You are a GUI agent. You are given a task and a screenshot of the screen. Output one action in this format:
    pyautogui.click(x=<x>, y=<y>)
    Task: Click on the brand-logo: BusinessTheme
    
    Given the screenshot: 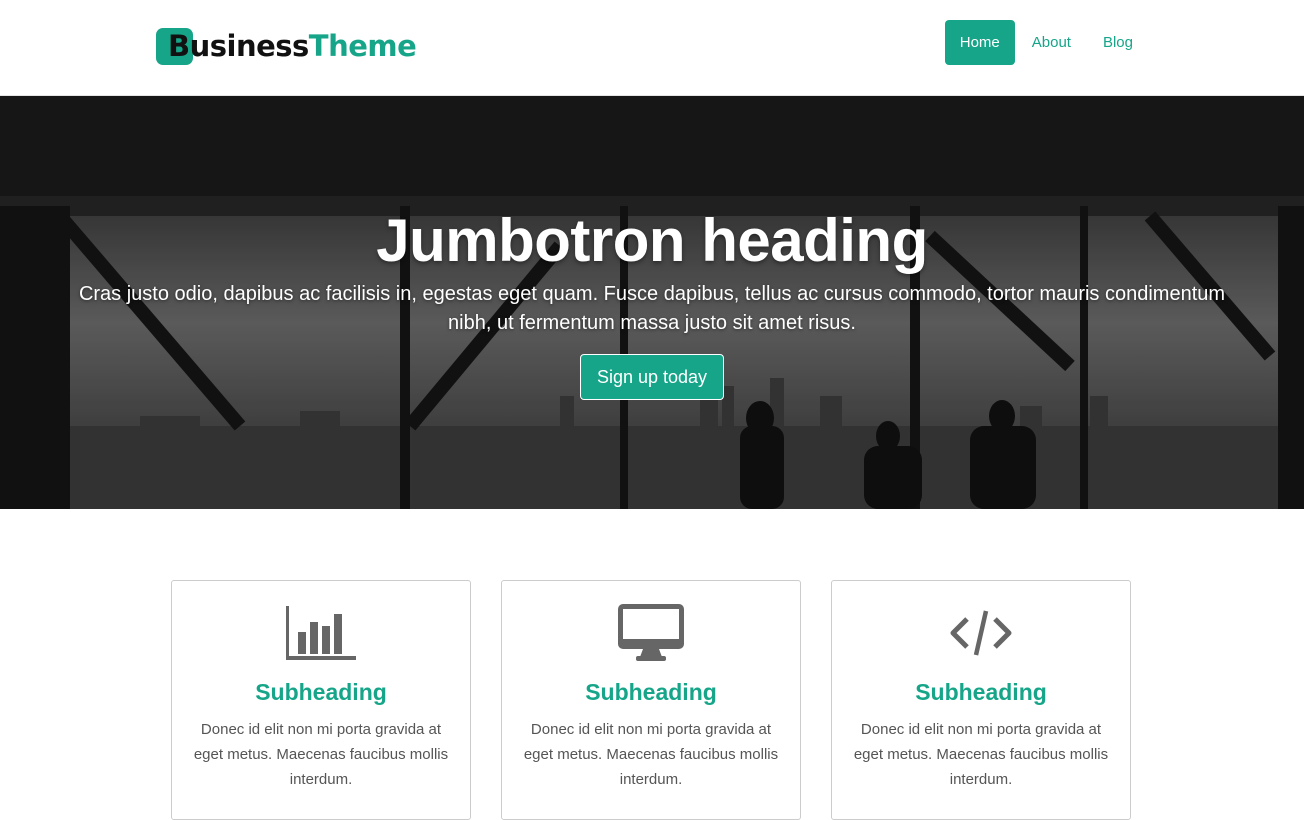 What is the action you would take?
    pyautogui.click(x=286, y=46)
    